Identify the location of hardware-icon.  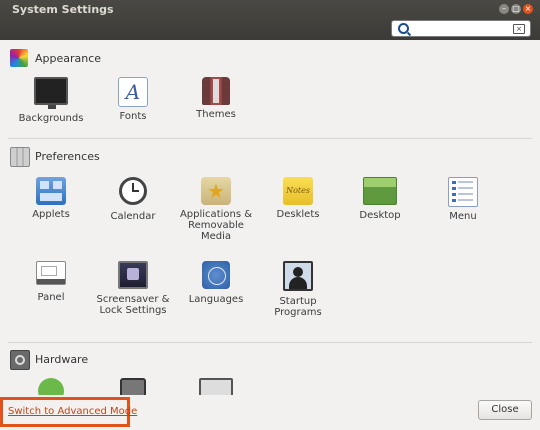
(20, 360).